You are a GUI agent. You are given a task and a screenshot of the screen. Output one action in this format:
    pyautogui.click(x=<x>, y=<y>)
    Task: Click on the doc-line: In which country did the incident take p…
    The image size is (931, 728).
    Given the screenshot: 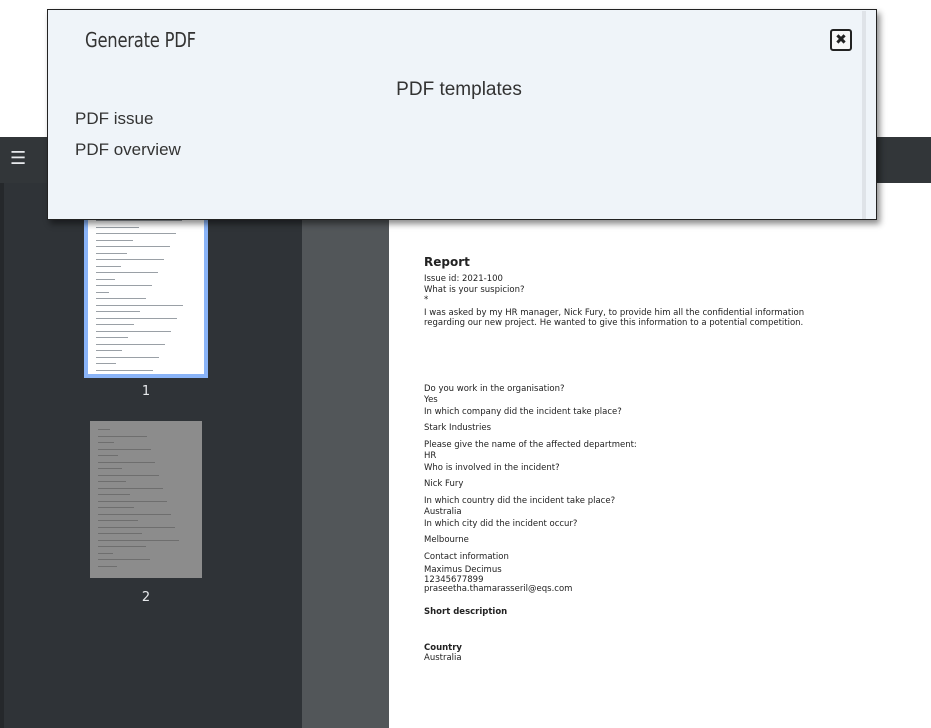 What is the action you would take?
    pyautogui.click(x=520, y=500)
    